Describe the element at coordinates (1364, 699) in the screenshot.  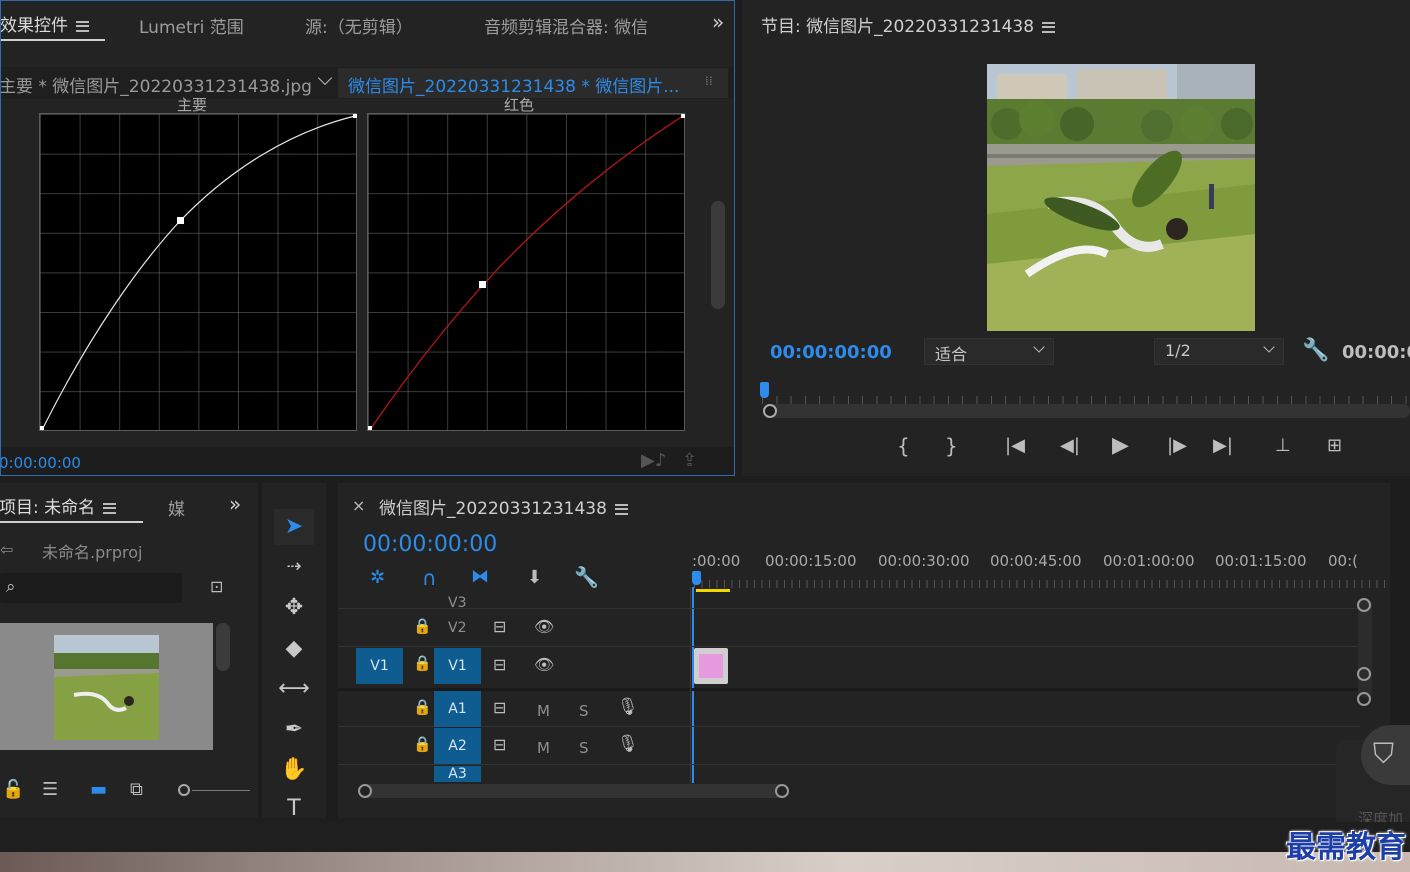
I see `audio-scroll-handle` at that location.